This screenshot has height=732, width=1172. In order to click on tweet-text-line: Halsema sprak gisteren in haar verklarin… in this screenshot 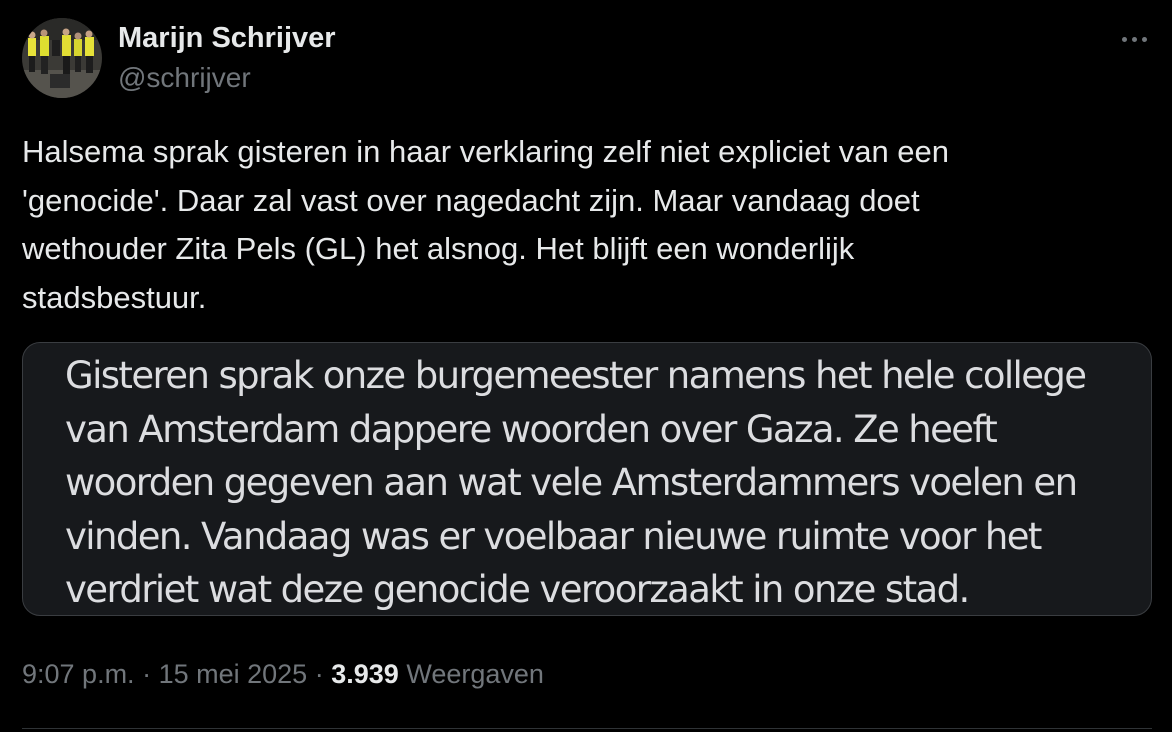, I will do `click(486, 151)`.